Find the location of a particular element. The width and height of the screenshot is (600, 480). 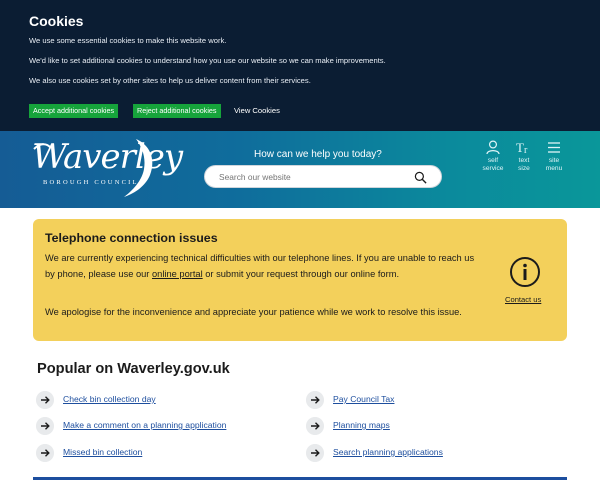

svg-text: r is located at coordinates (526, 150).